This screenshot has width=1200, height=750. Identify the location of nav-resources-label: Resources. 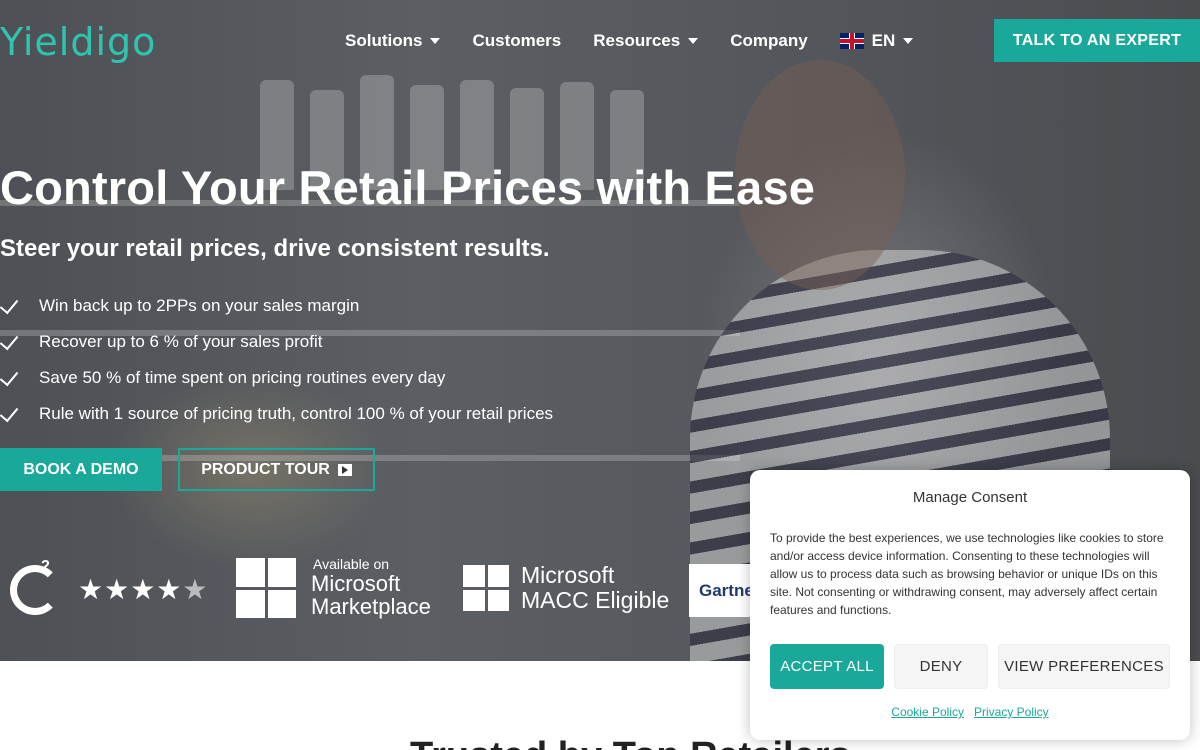
(637, 40).